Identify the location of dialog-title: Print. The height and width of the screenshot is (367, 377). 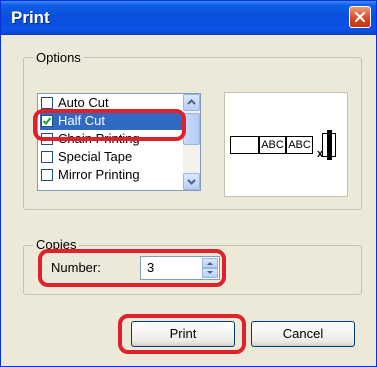
(30, 17).